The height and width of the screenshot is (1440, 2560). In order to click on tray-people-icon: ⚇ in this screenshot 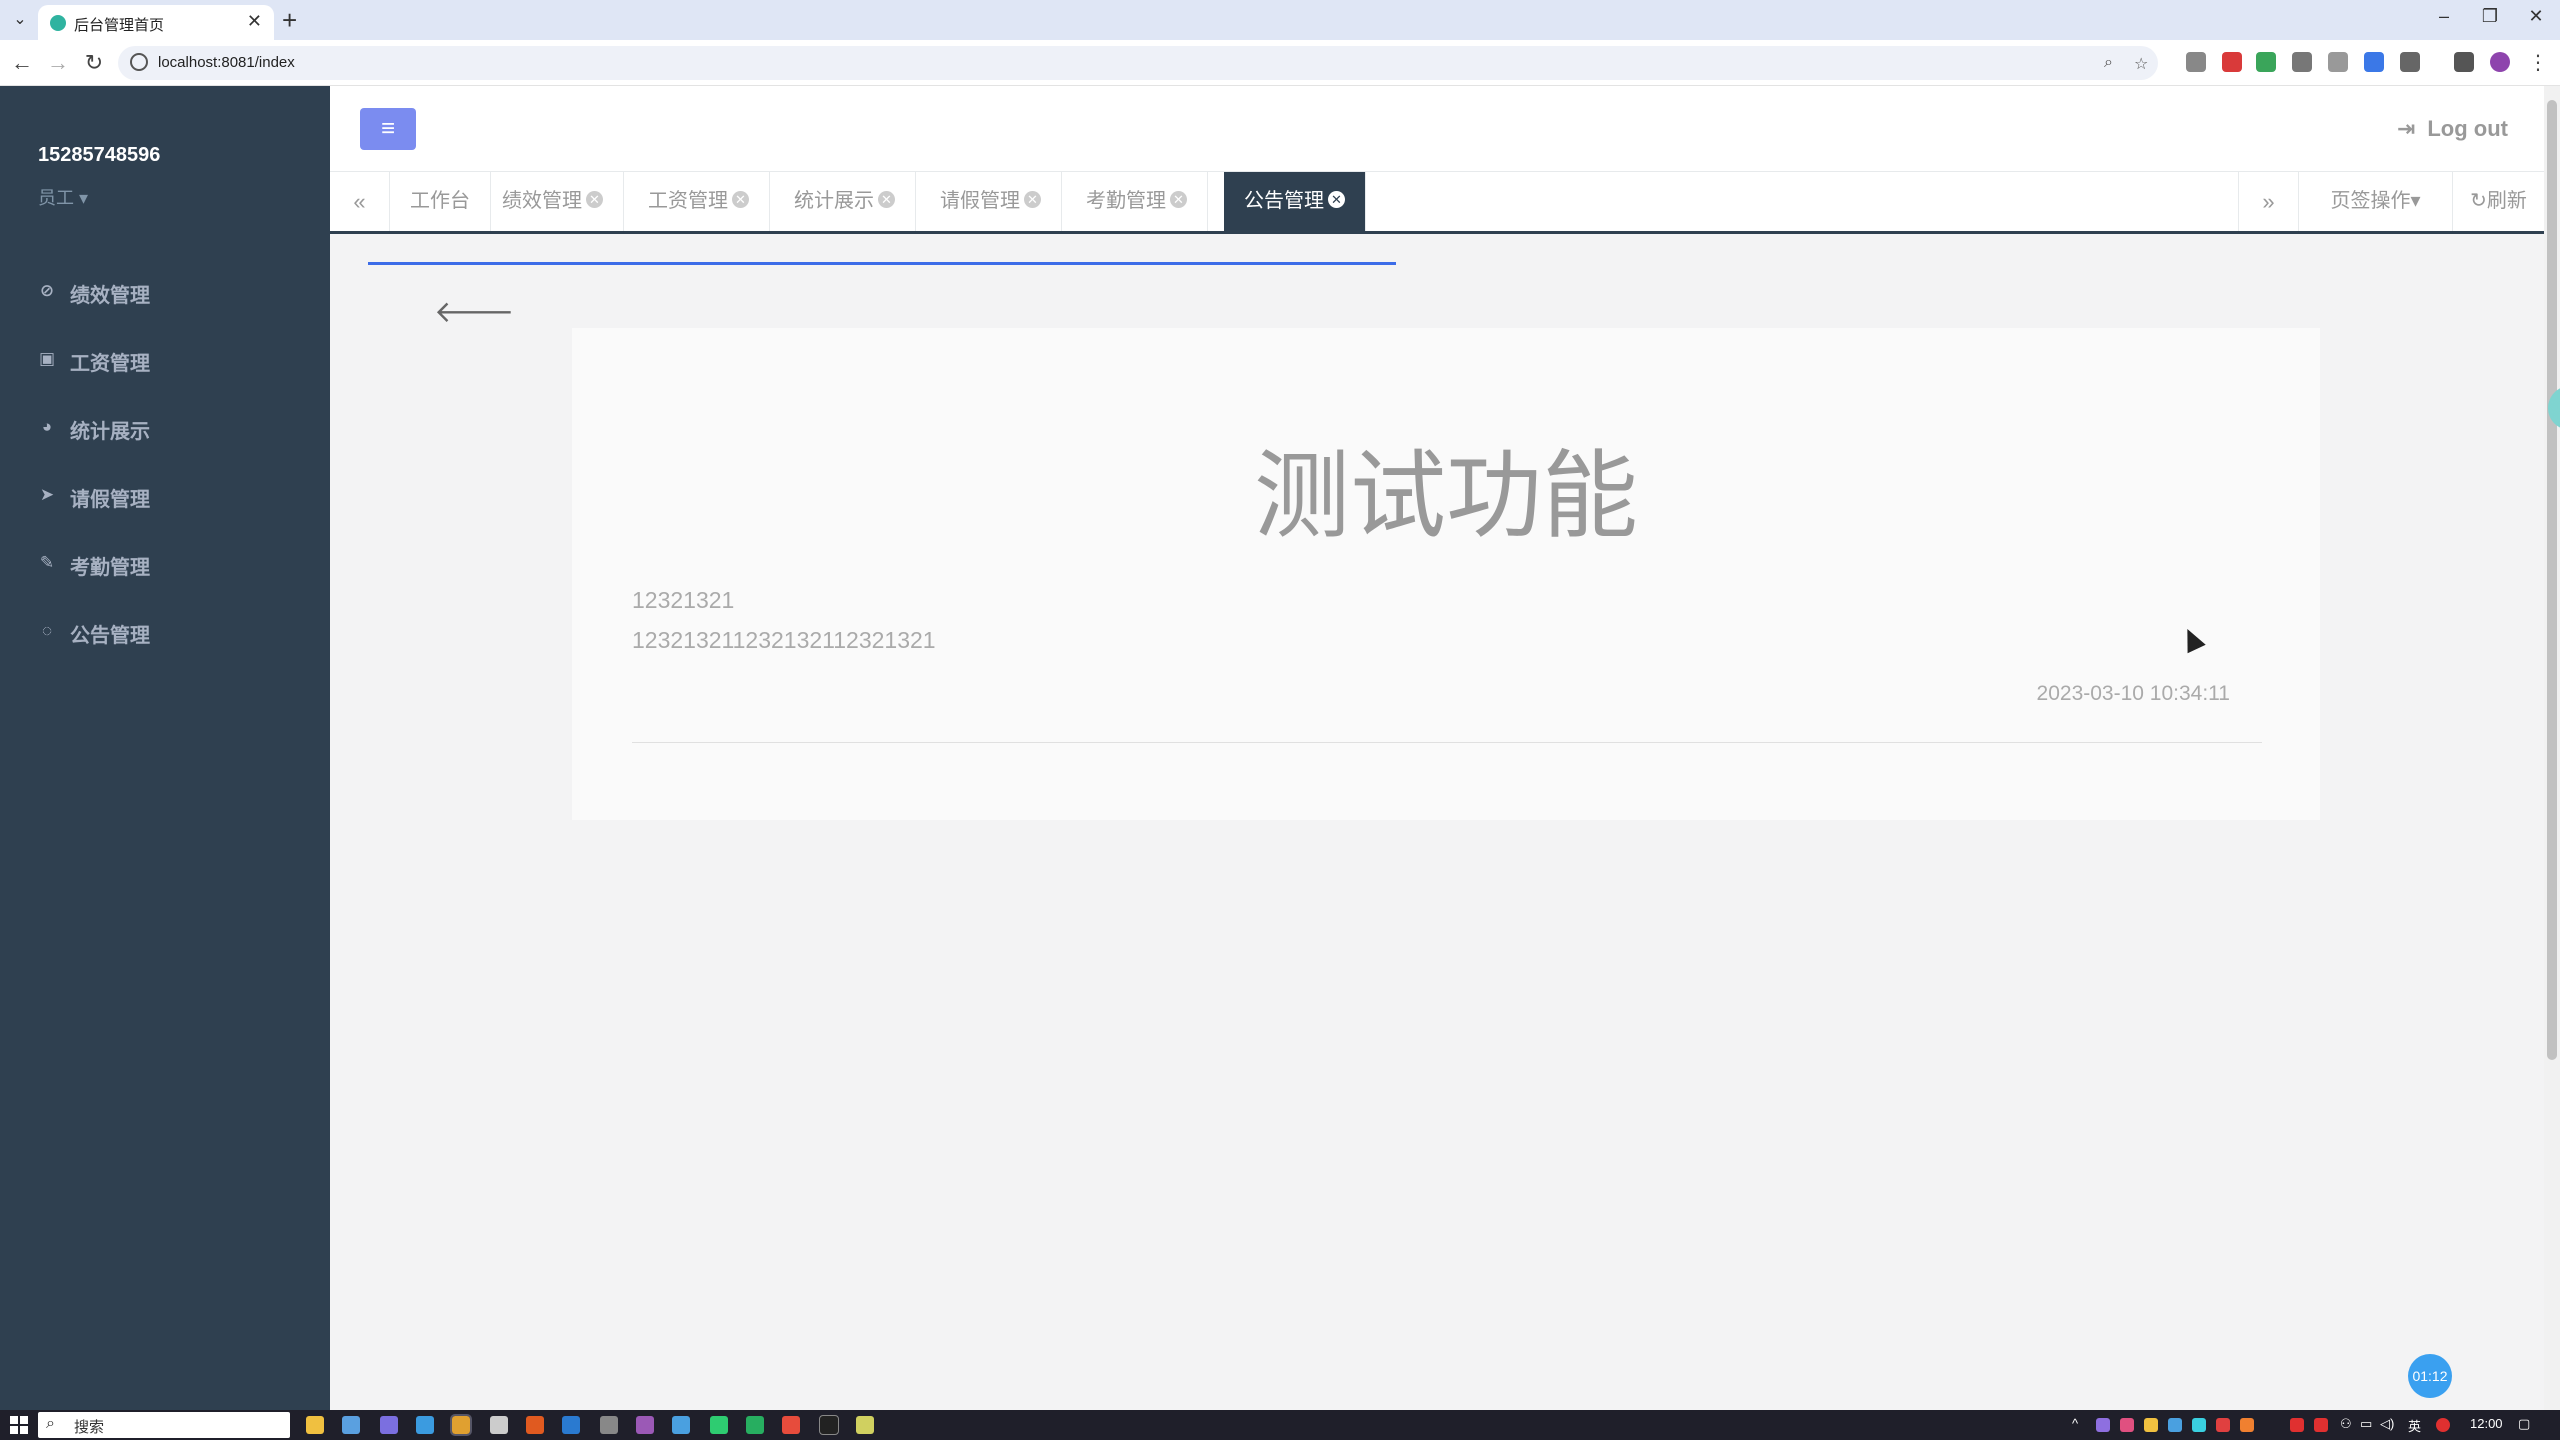, I will do `click(2346, 1424)`.